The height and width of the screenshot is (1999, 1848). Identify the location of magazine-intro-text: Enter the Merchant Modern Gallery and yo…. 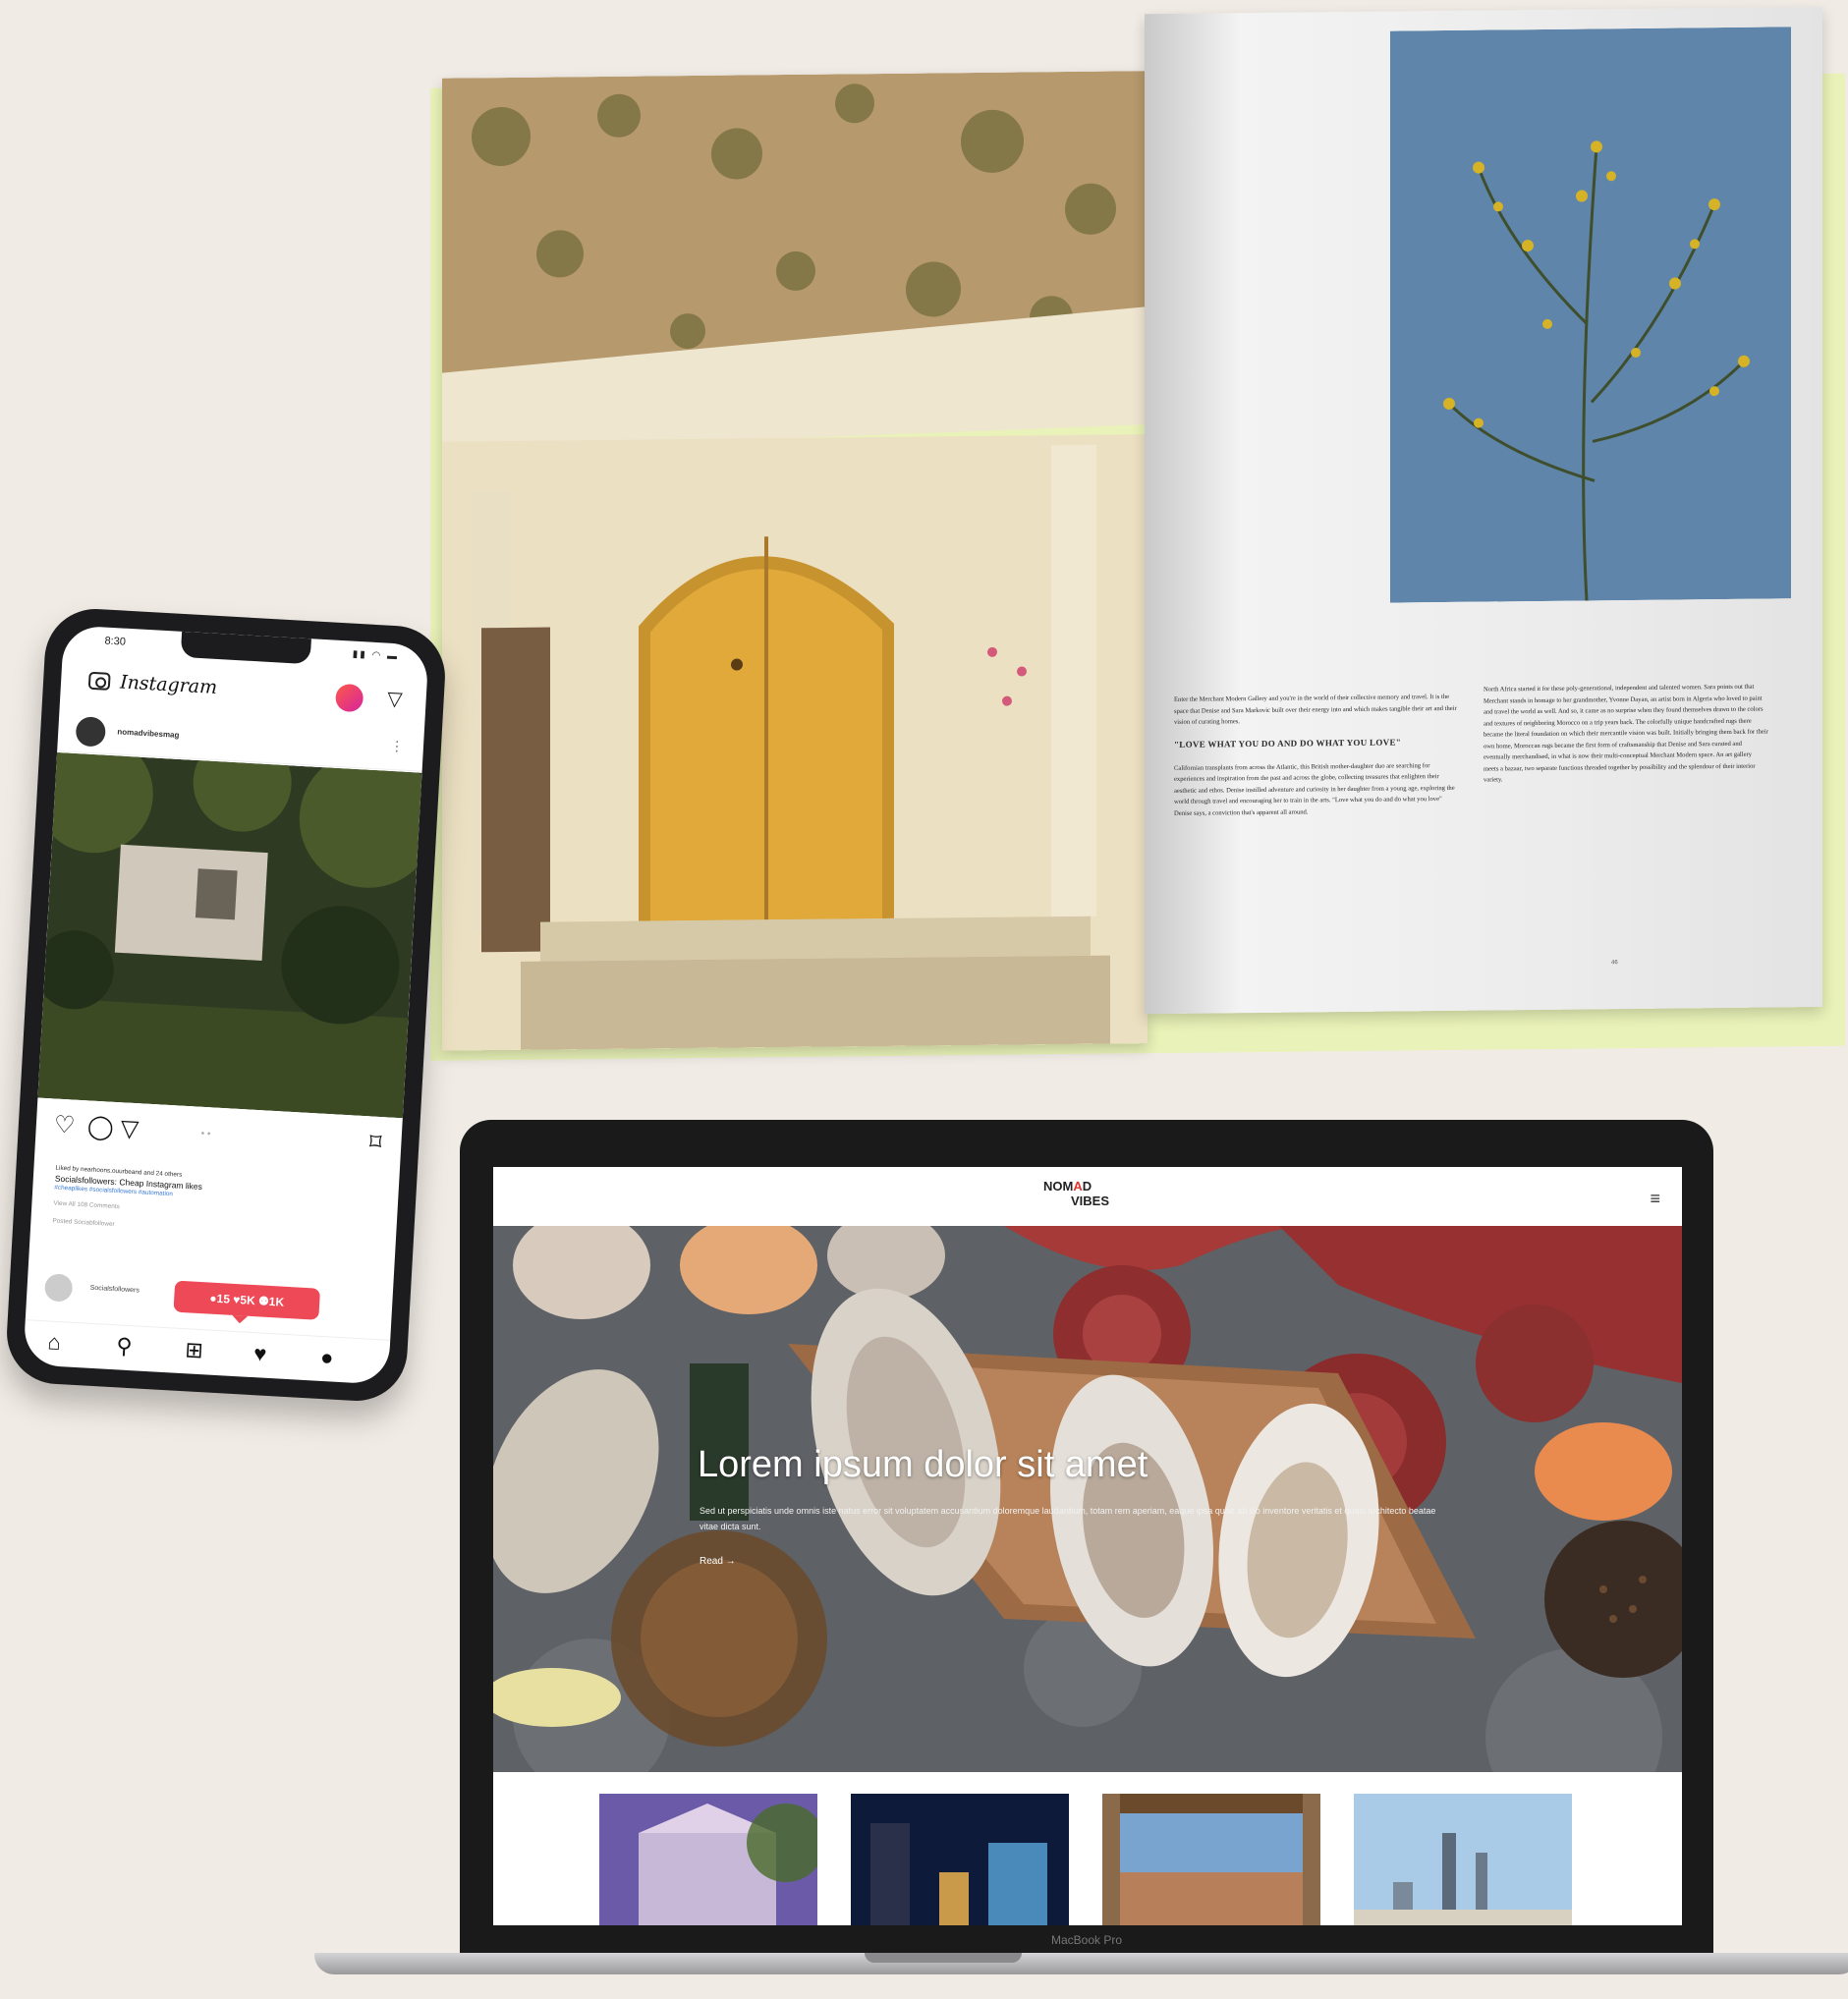
(1315, 709).